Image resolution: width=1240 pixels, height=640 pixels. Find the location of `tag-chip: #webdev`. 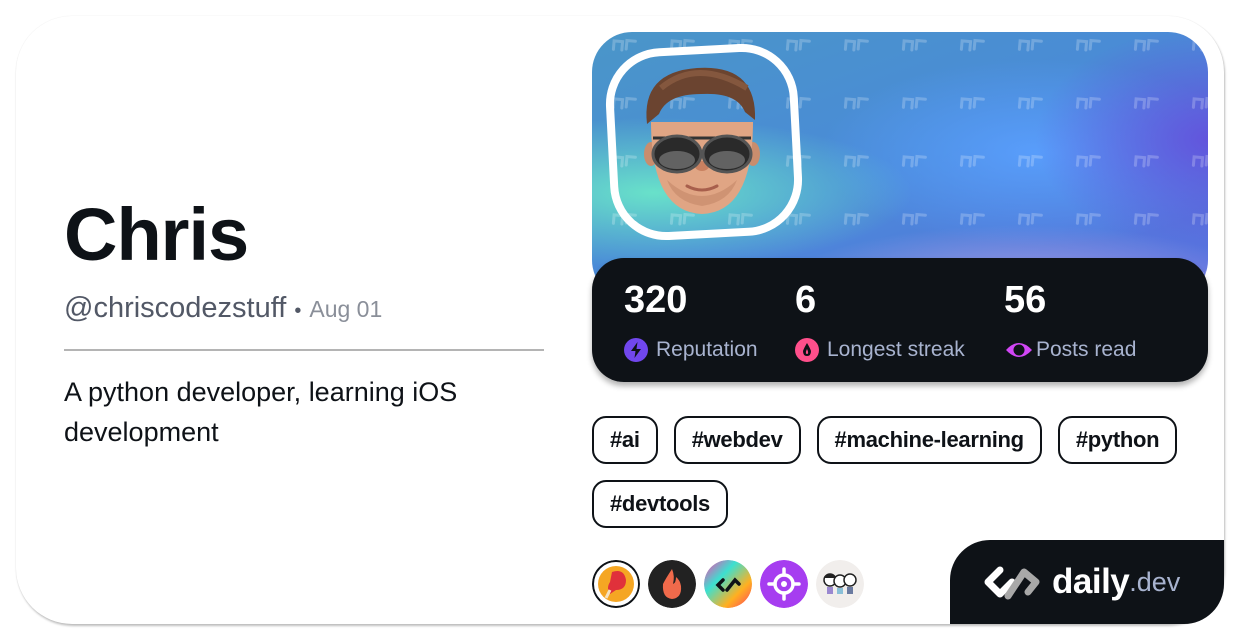

tag-chip: #webdev is located at coordinates (737, 440).